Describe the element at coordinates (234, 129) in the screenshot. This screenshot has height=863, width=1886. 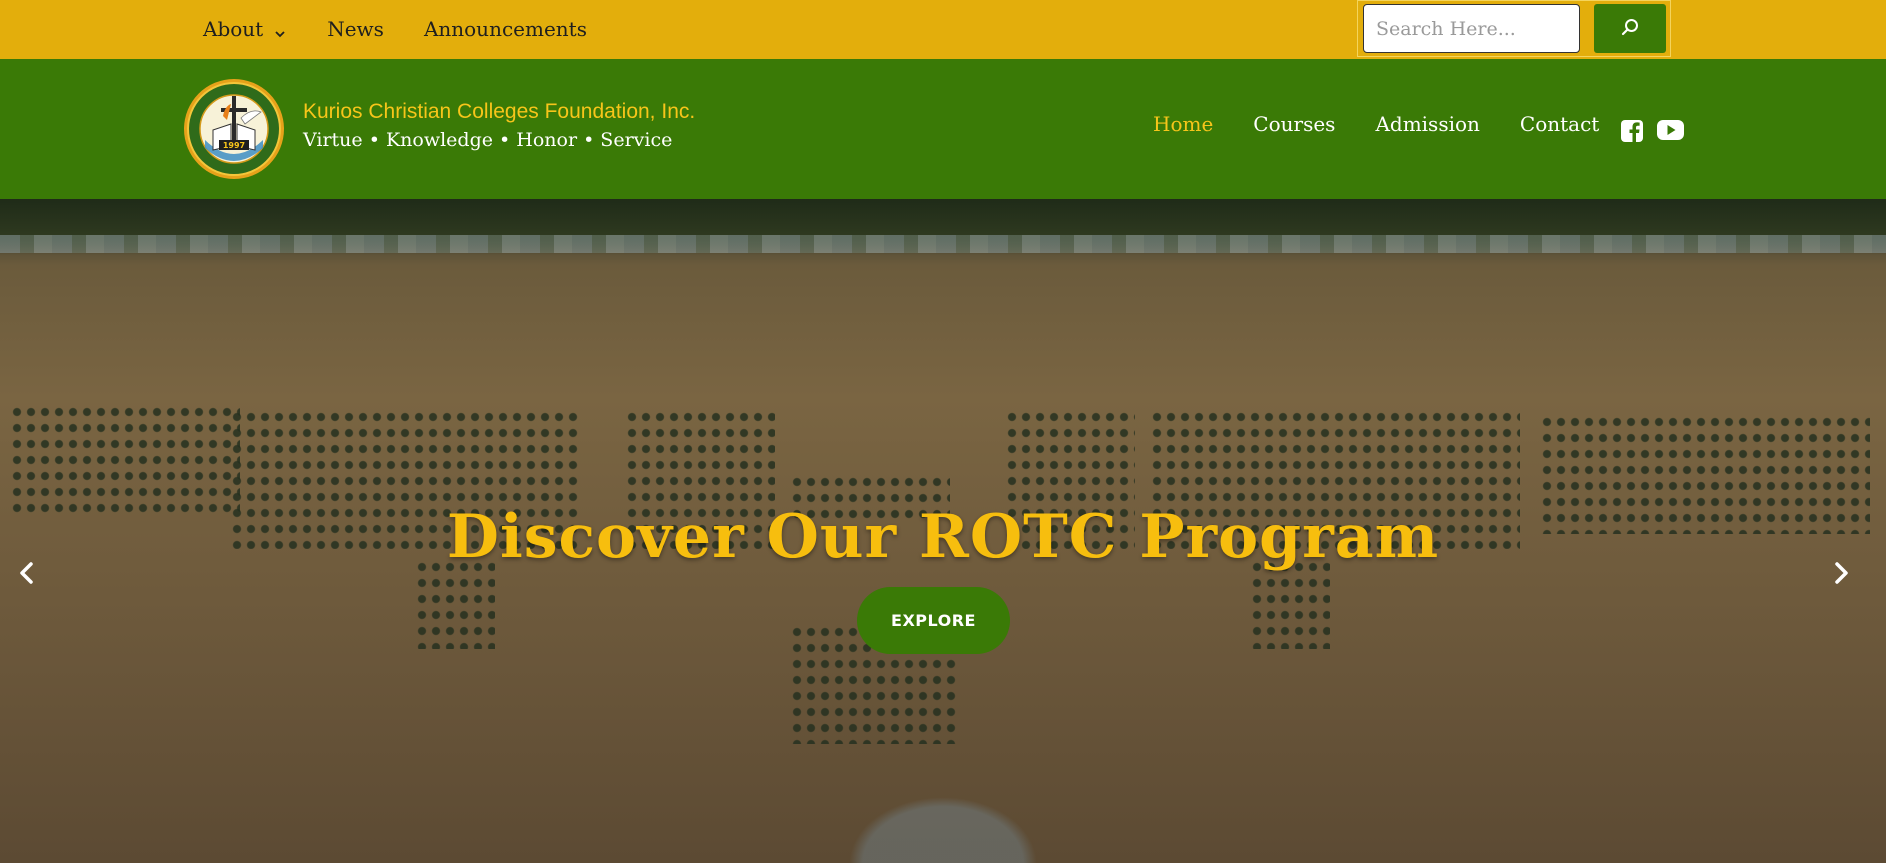
I see `college-seal-logo: 1997` at that location.